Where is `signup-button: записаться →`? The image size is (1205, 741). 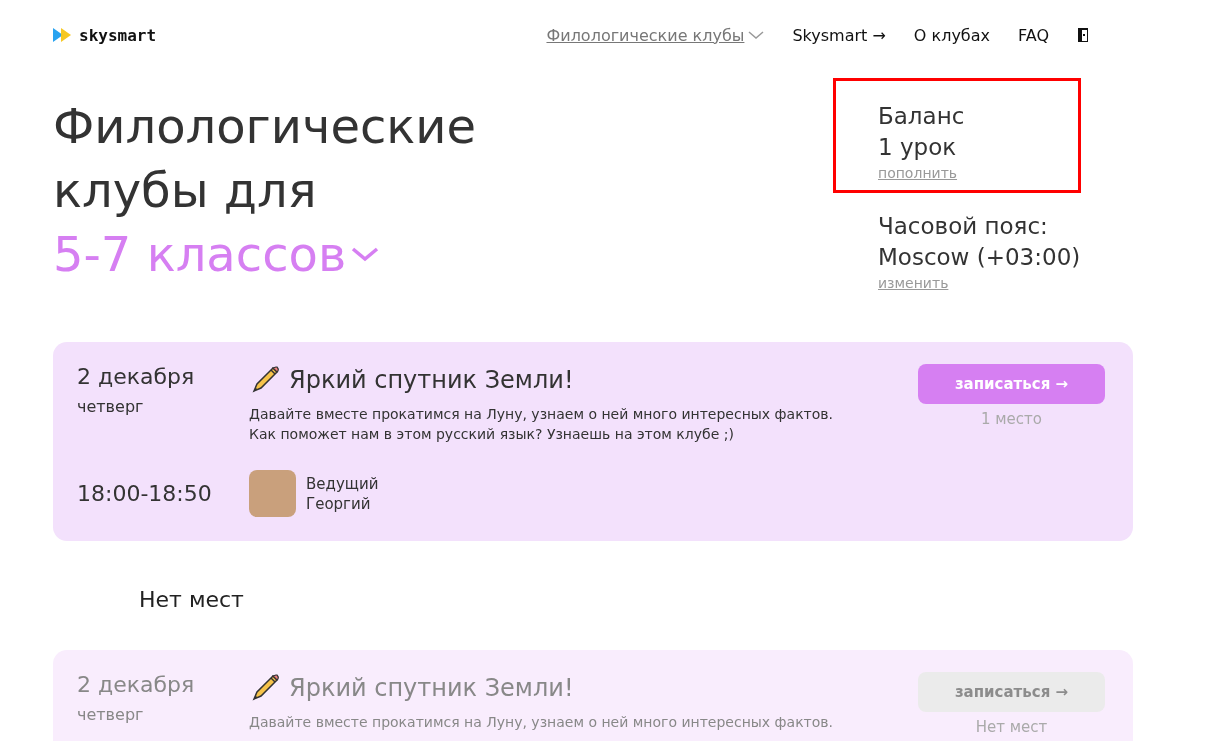
signup-button: записаться → is located at coordinates (1011, 384).